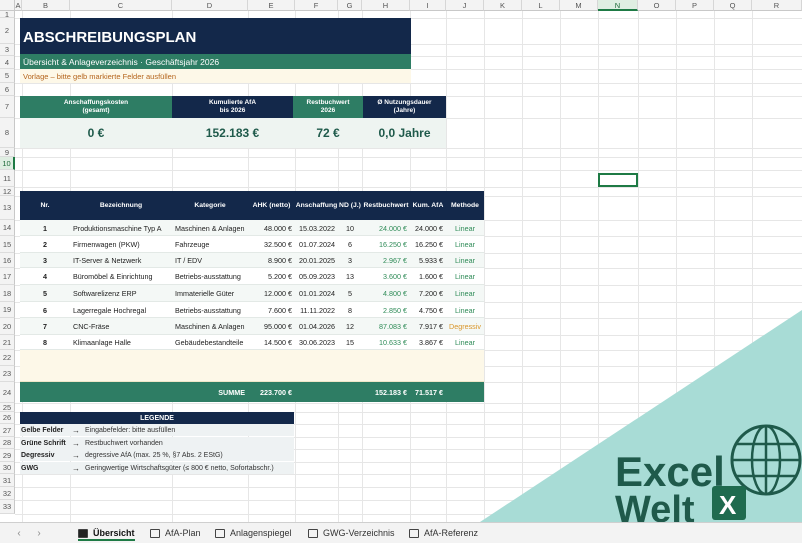  What do you see at coordinates (465, 326) in the screenshot?
I see `table-cell: Degressiv` at bounding box center [465, 326].